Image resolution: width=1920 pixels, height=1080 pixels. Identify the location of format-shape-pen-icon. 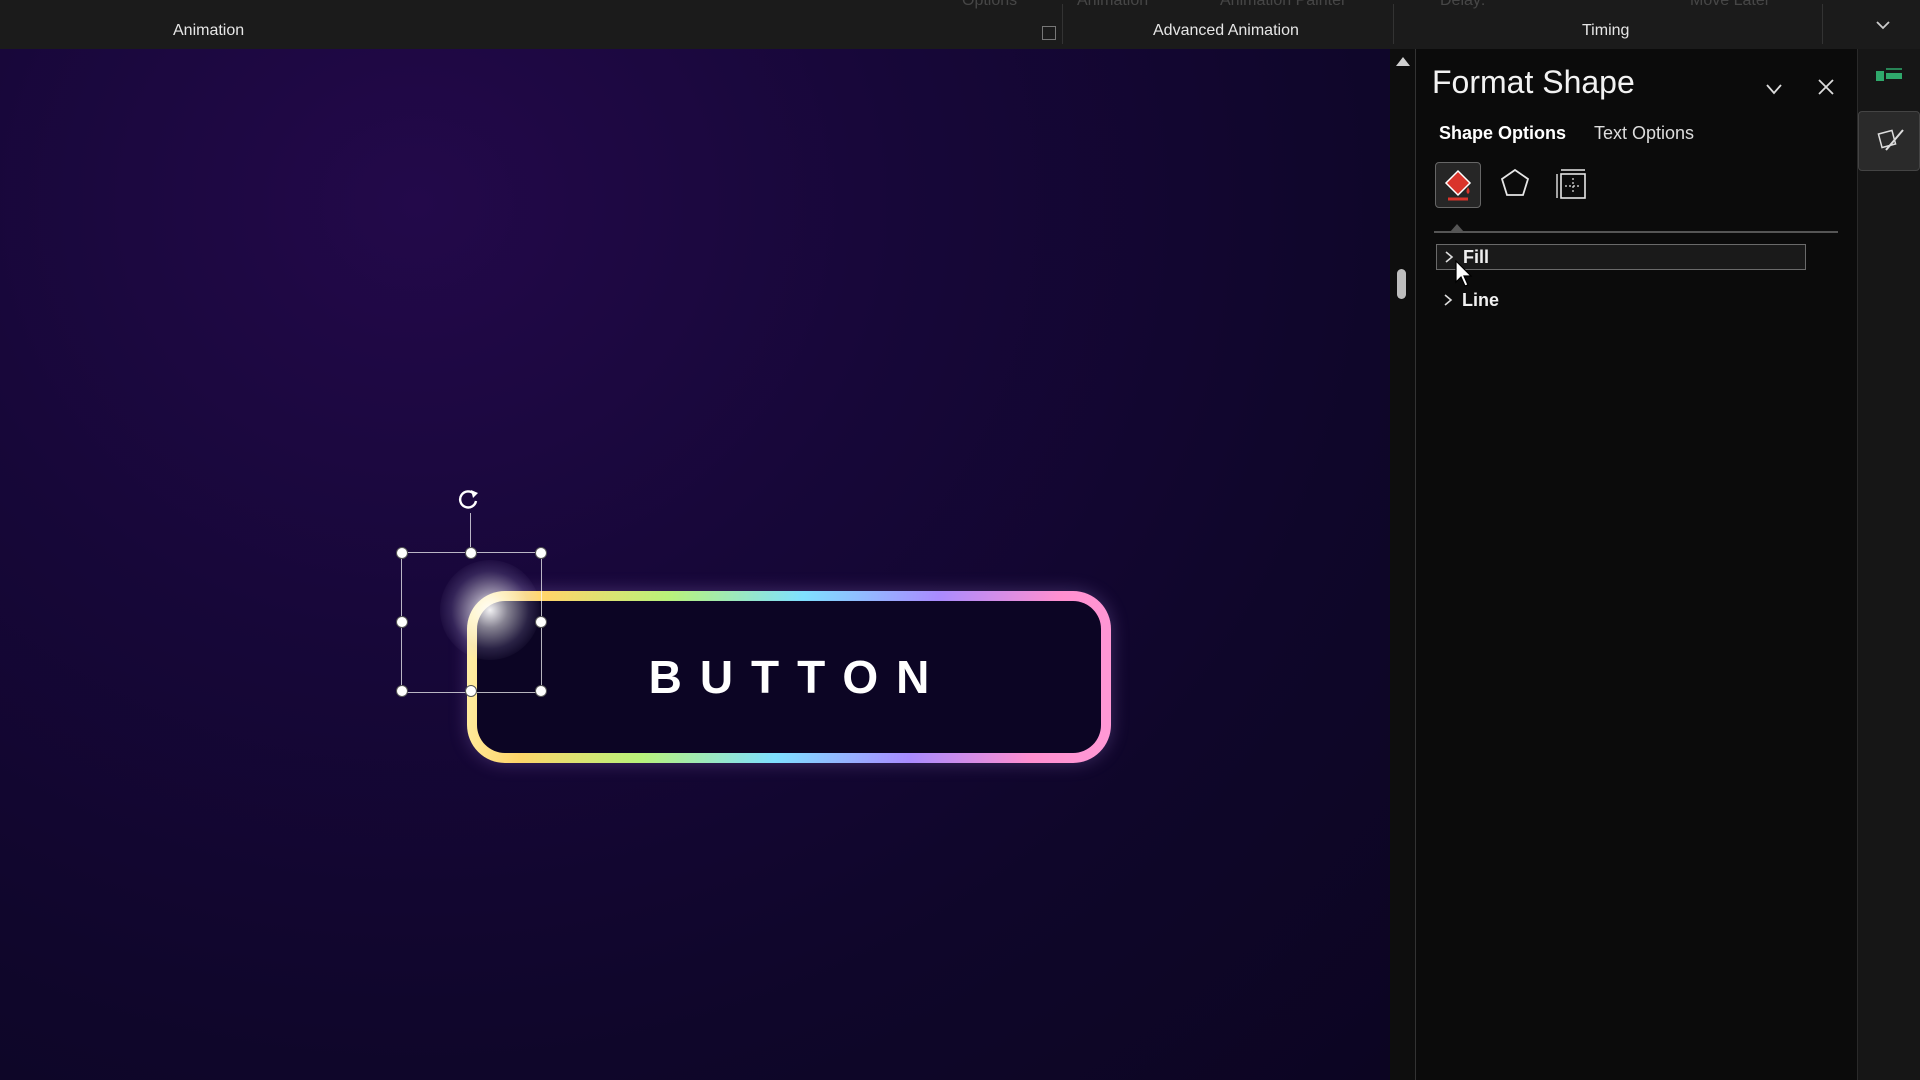
(1890, 140).